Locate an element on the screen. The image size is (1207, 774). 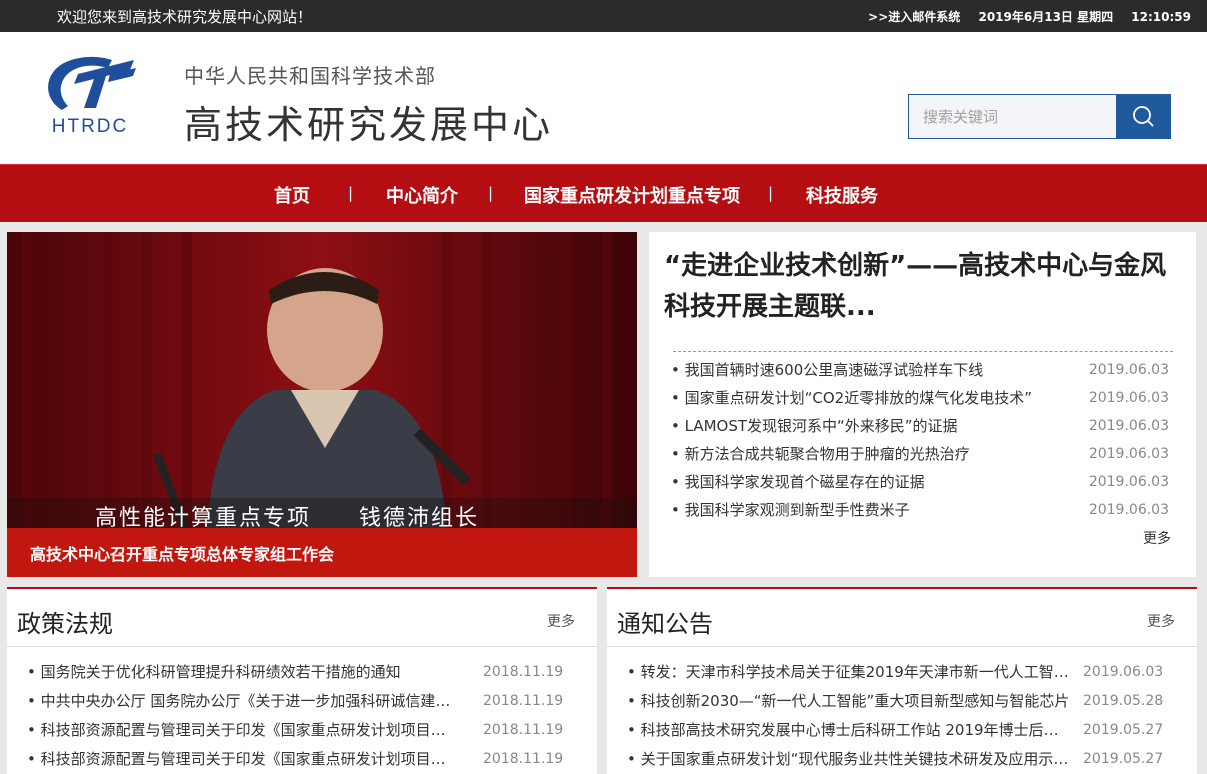
list-item: • 新方法合成共轭聚合物用于肿瘤的光热治疗 2019.06.03 is located at coordinates (920, 456).